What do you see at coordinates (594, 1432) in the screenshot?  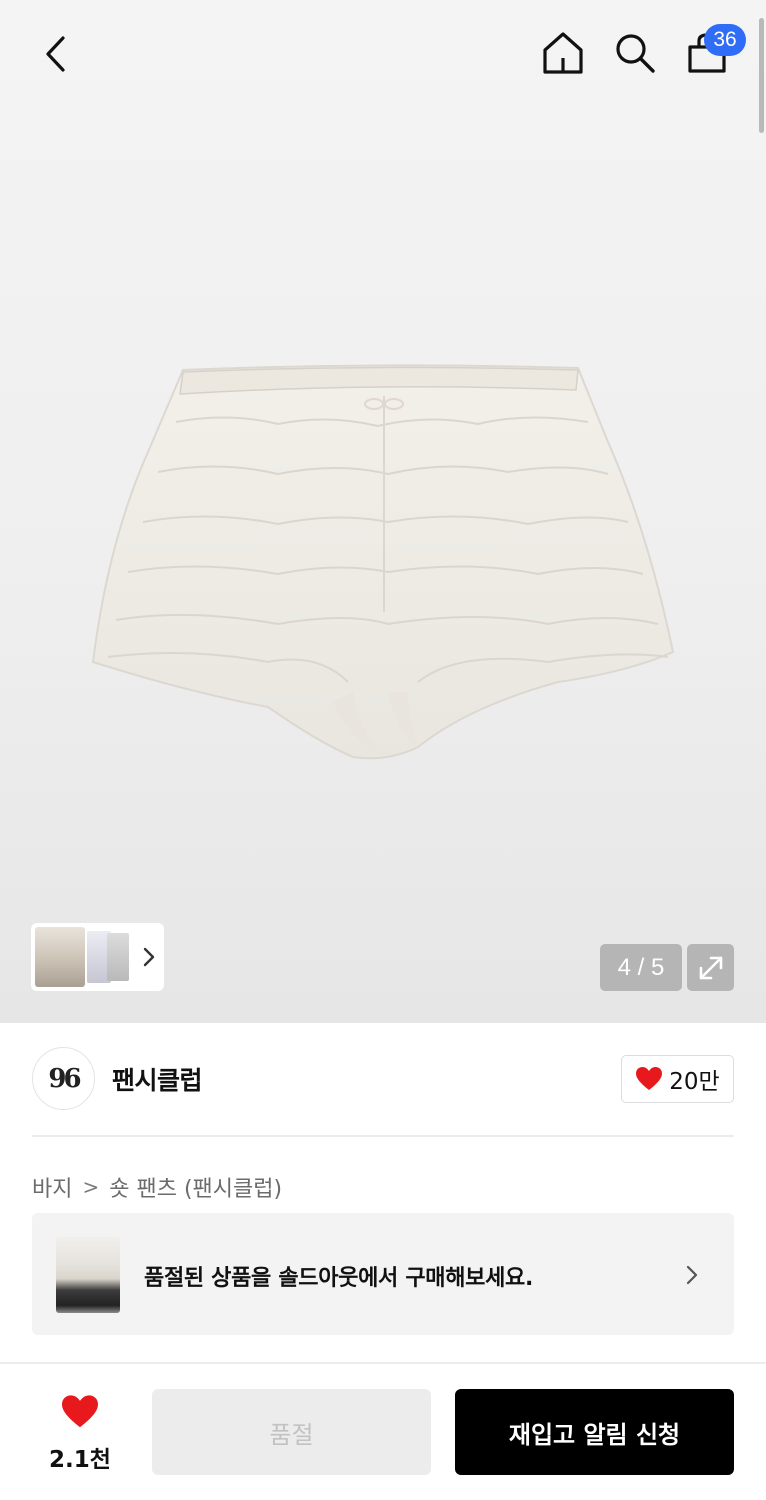 I see `restock-alert-button: 재입고 알림 신청` at bounding box center [594, 1432].